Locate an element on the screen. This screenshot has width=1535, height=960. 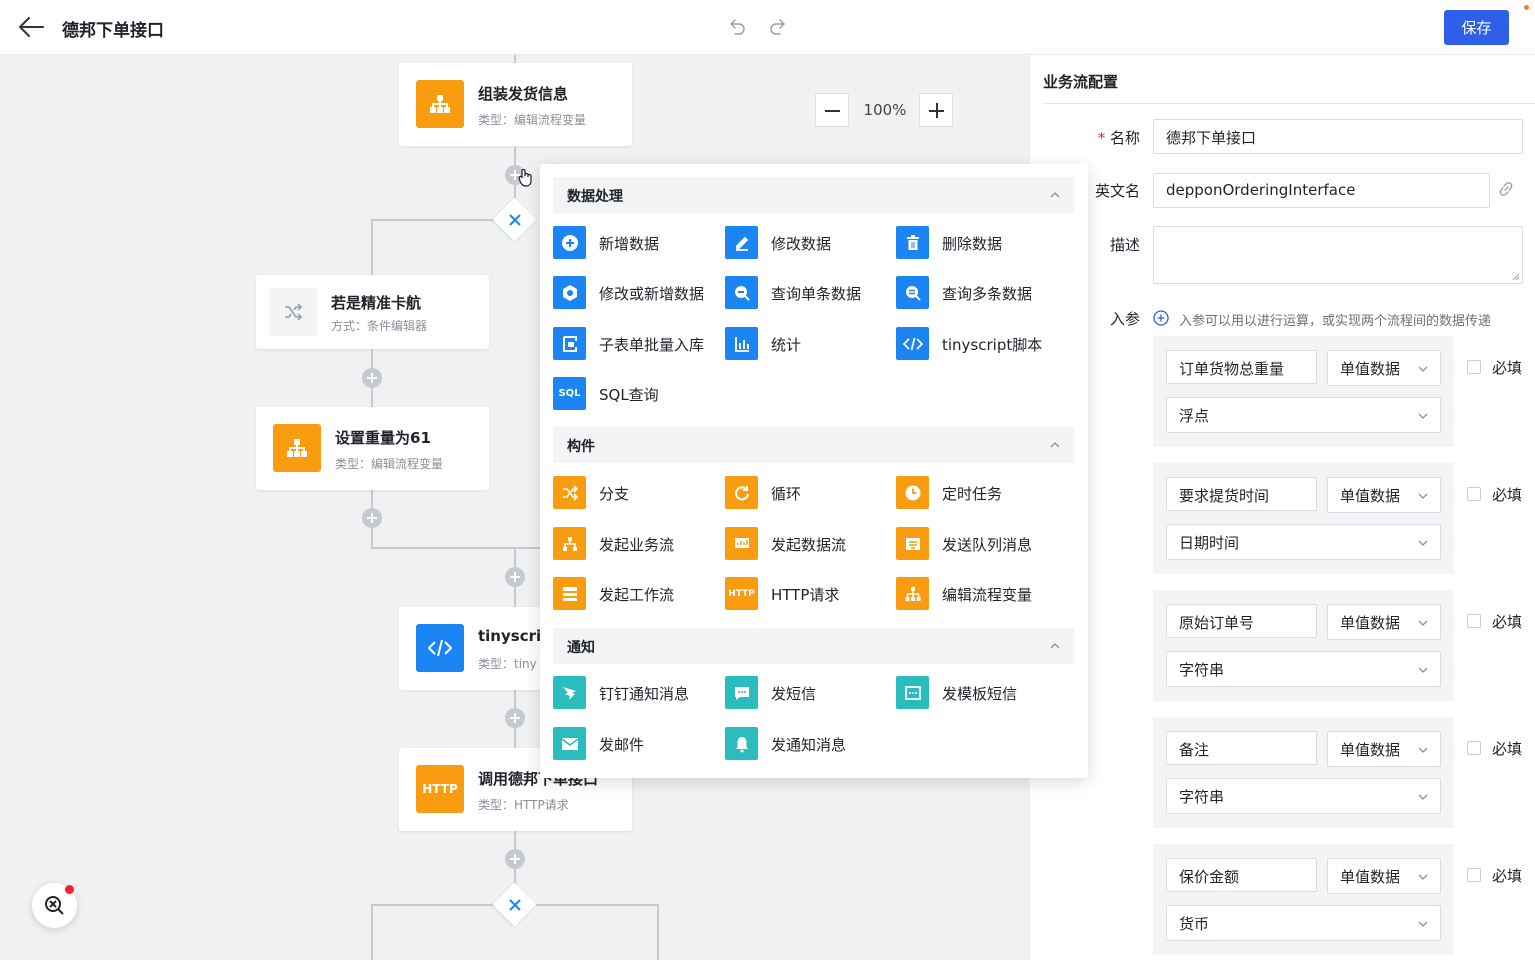
menu-item-start-workflow: 发起工作流 is located at coordinates (637, 594).